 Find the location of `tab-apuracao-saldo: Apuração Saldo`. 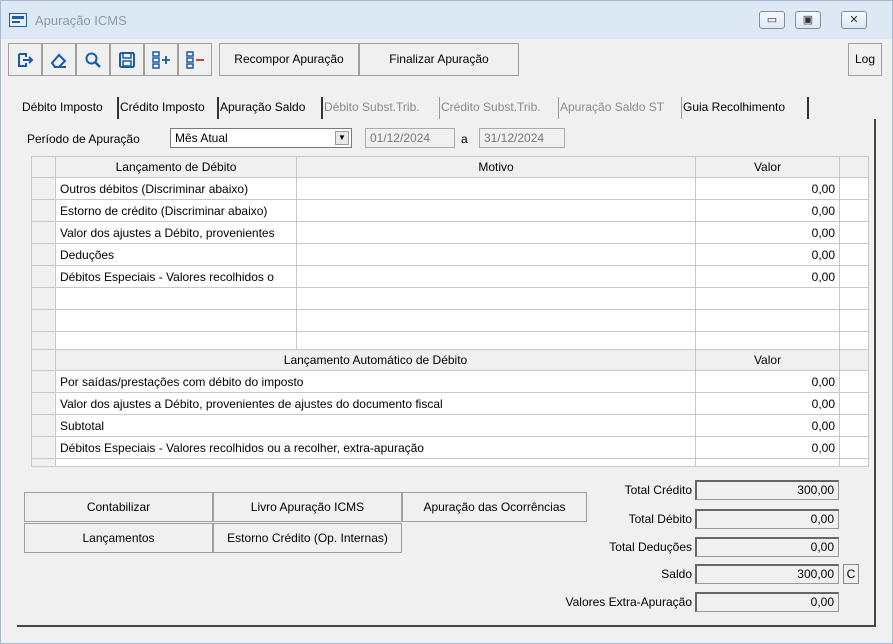

tab-apuracao-saldo: Apuração Saldo is located at coordinates (271, 108).